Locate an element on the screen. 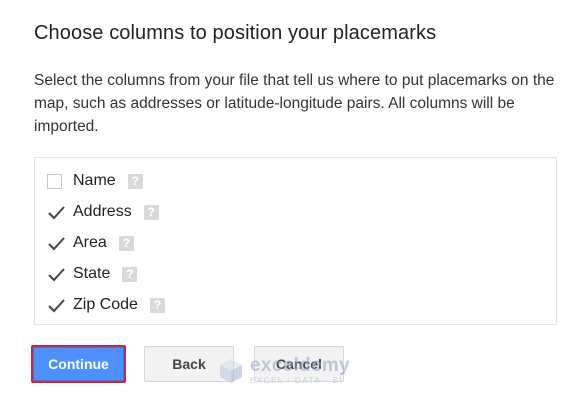 The height and width of the screenshot is (407, 581). column-option-address: Address ? is located at coordinates (103, 212).